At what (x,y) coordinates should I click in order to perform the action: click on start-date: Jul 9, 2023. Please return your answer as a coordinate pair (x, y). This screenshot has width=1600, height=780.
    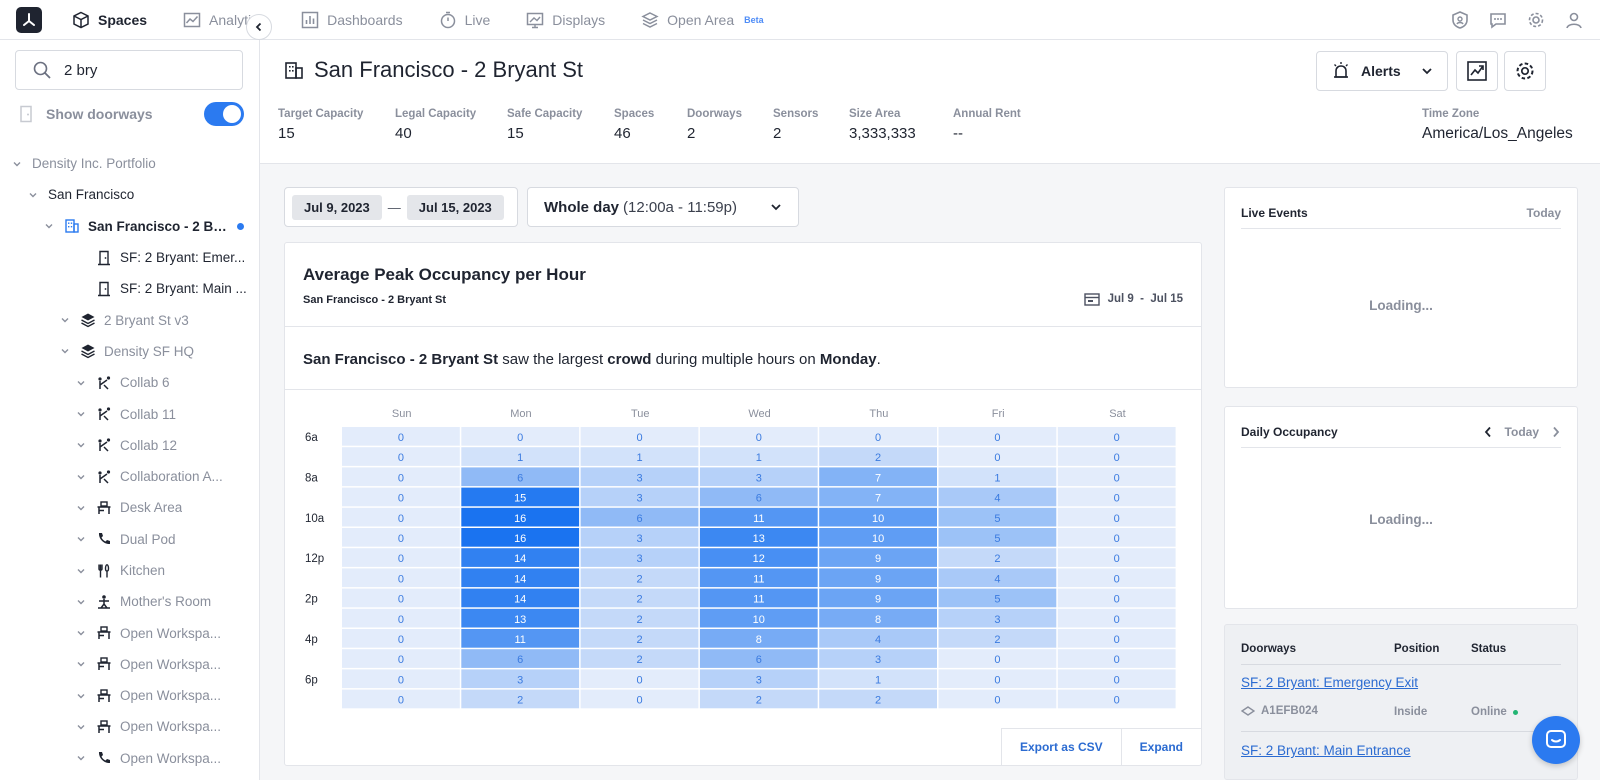
    Looking at the image, I should click on (337, 207).